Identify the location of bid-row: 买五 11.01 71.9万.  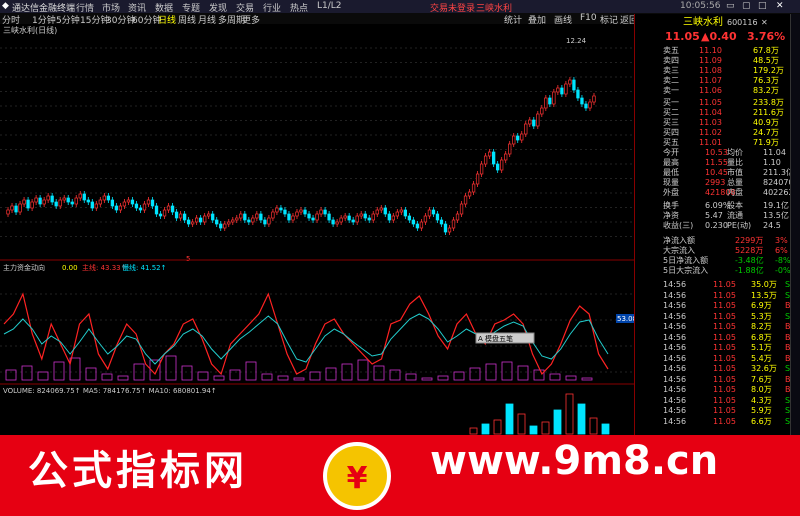
(715, 143).